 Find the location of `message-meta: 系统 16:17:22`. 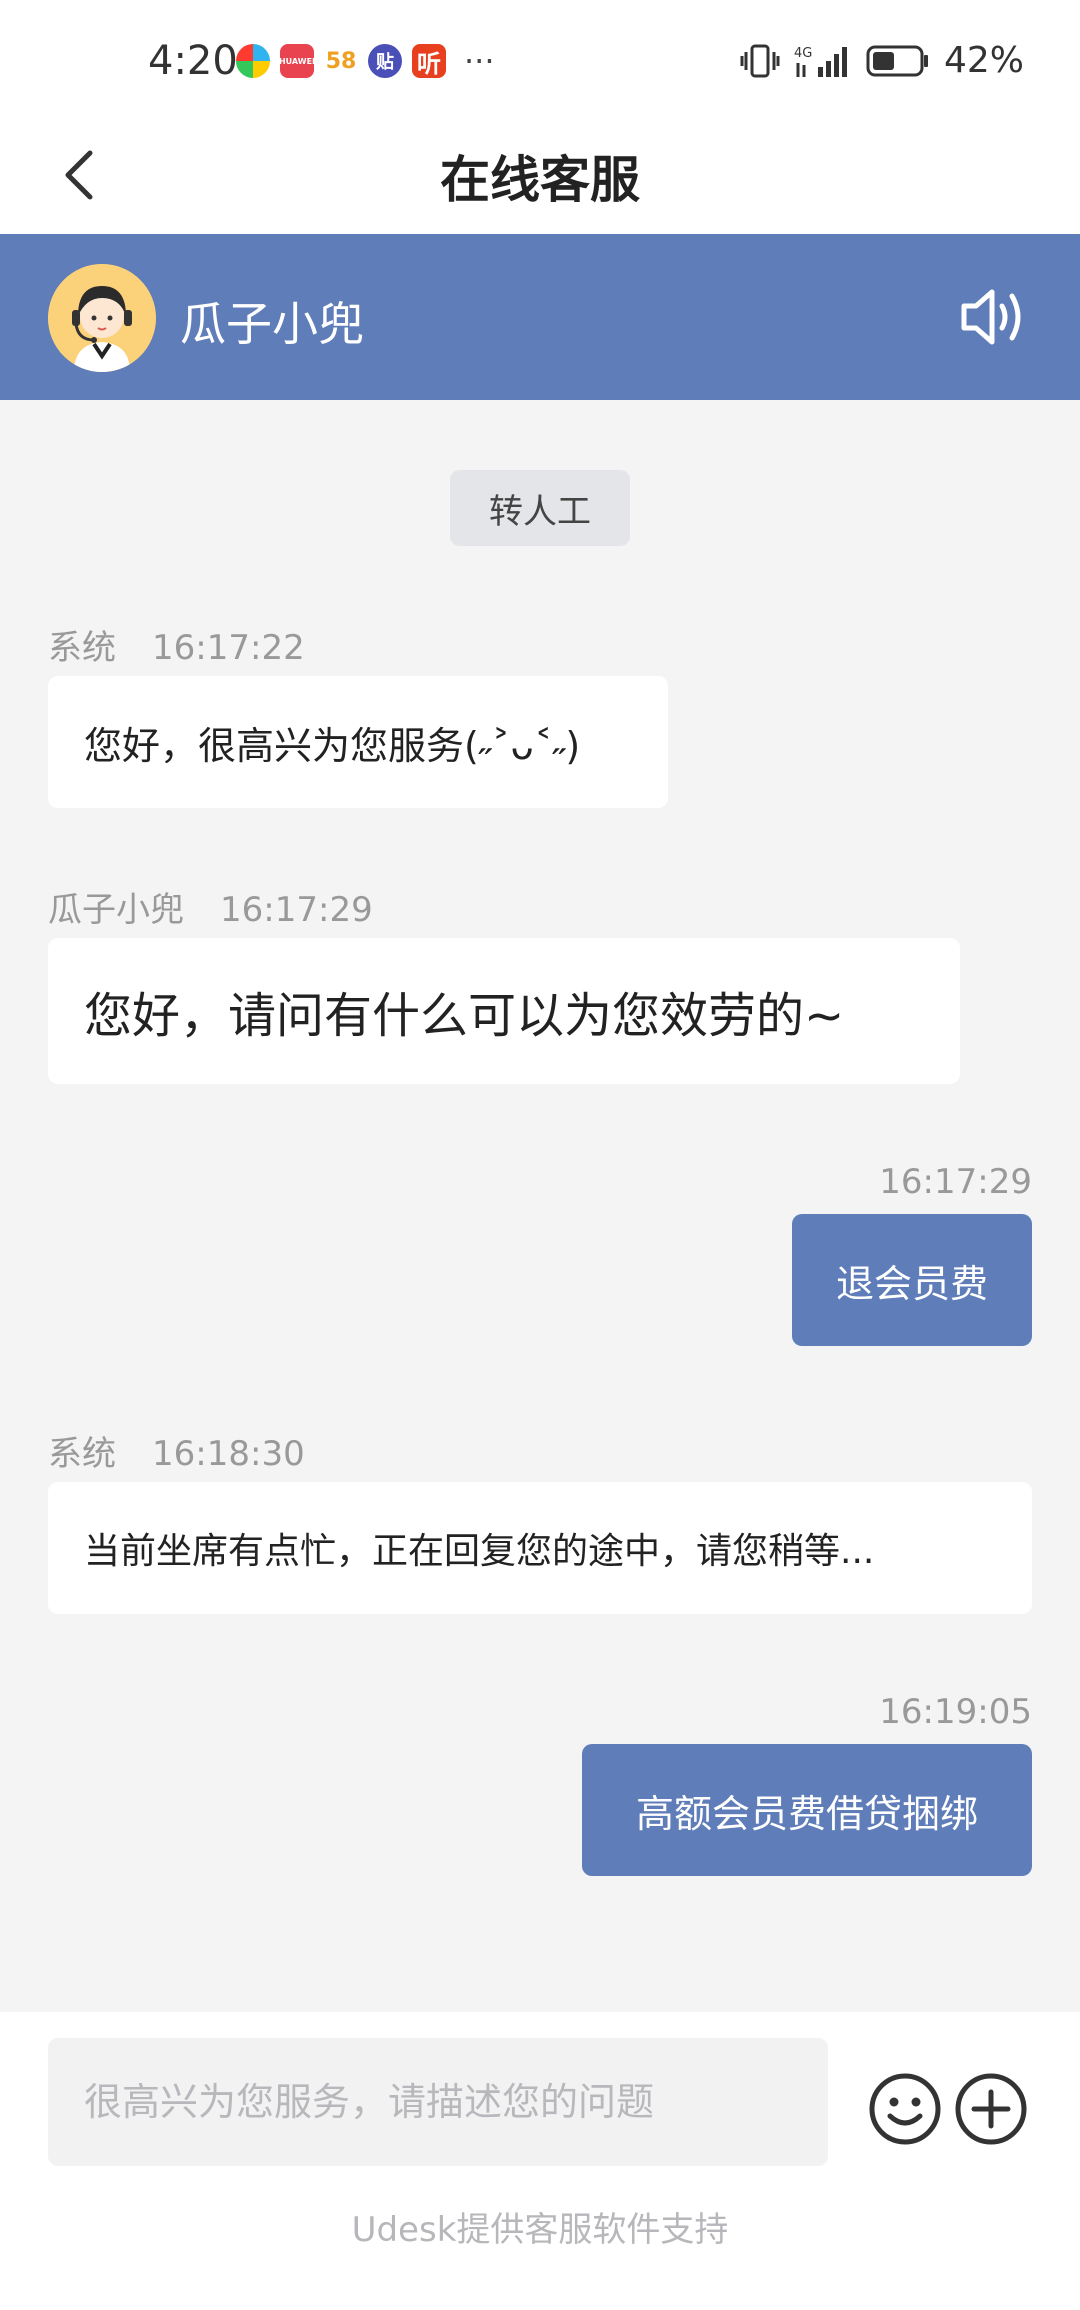

message-meta: 系统 16:17:22 is located at coordinates (176, 644).